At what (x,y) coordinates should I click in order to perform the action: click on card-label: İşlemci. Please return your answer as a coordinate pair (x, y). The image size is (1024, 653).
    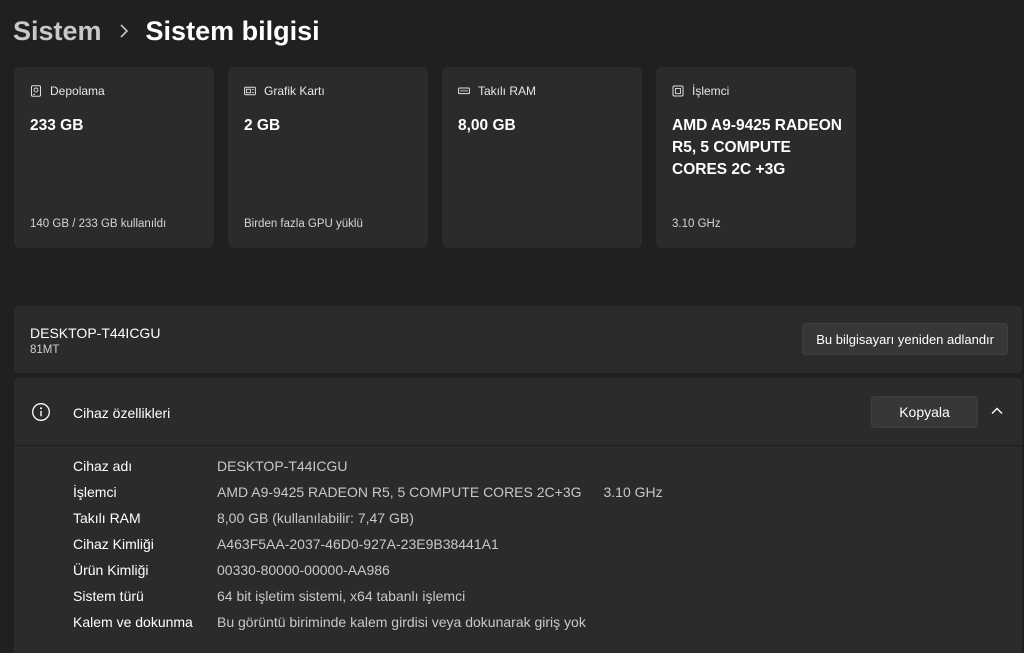
    Looking at the image, I should click on (711, 91).